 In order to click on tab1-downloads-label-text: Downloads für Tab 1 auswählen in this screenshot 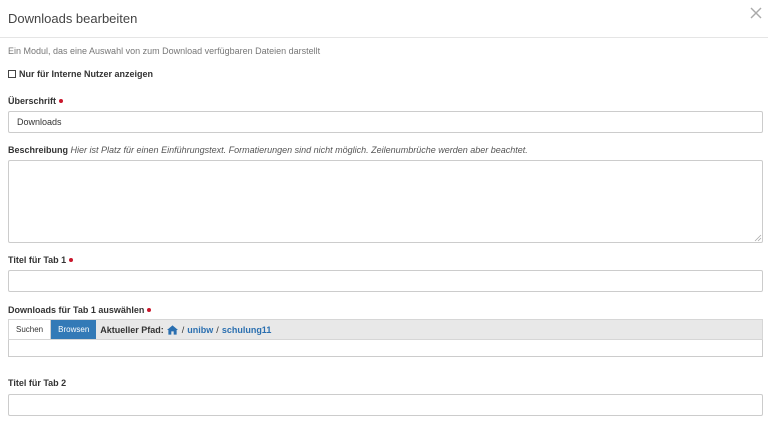, I will do `click(76, 310)`.